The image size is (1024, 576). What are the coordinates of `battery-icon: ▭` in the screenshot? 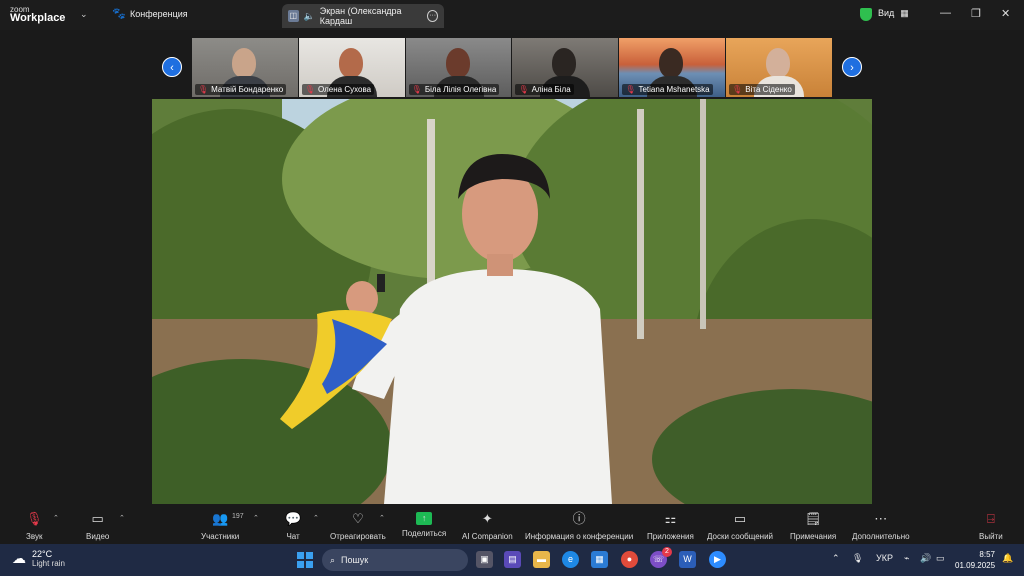 It's located at (940, 558).